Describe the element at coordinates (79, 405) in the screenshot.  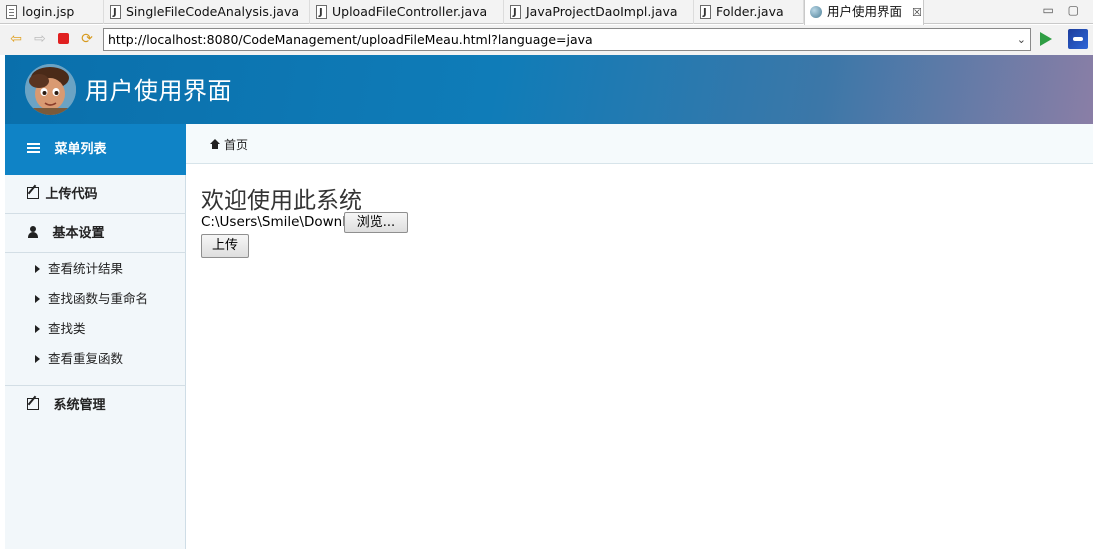
I see `sidebar-item-label: 系统管理` at that location.